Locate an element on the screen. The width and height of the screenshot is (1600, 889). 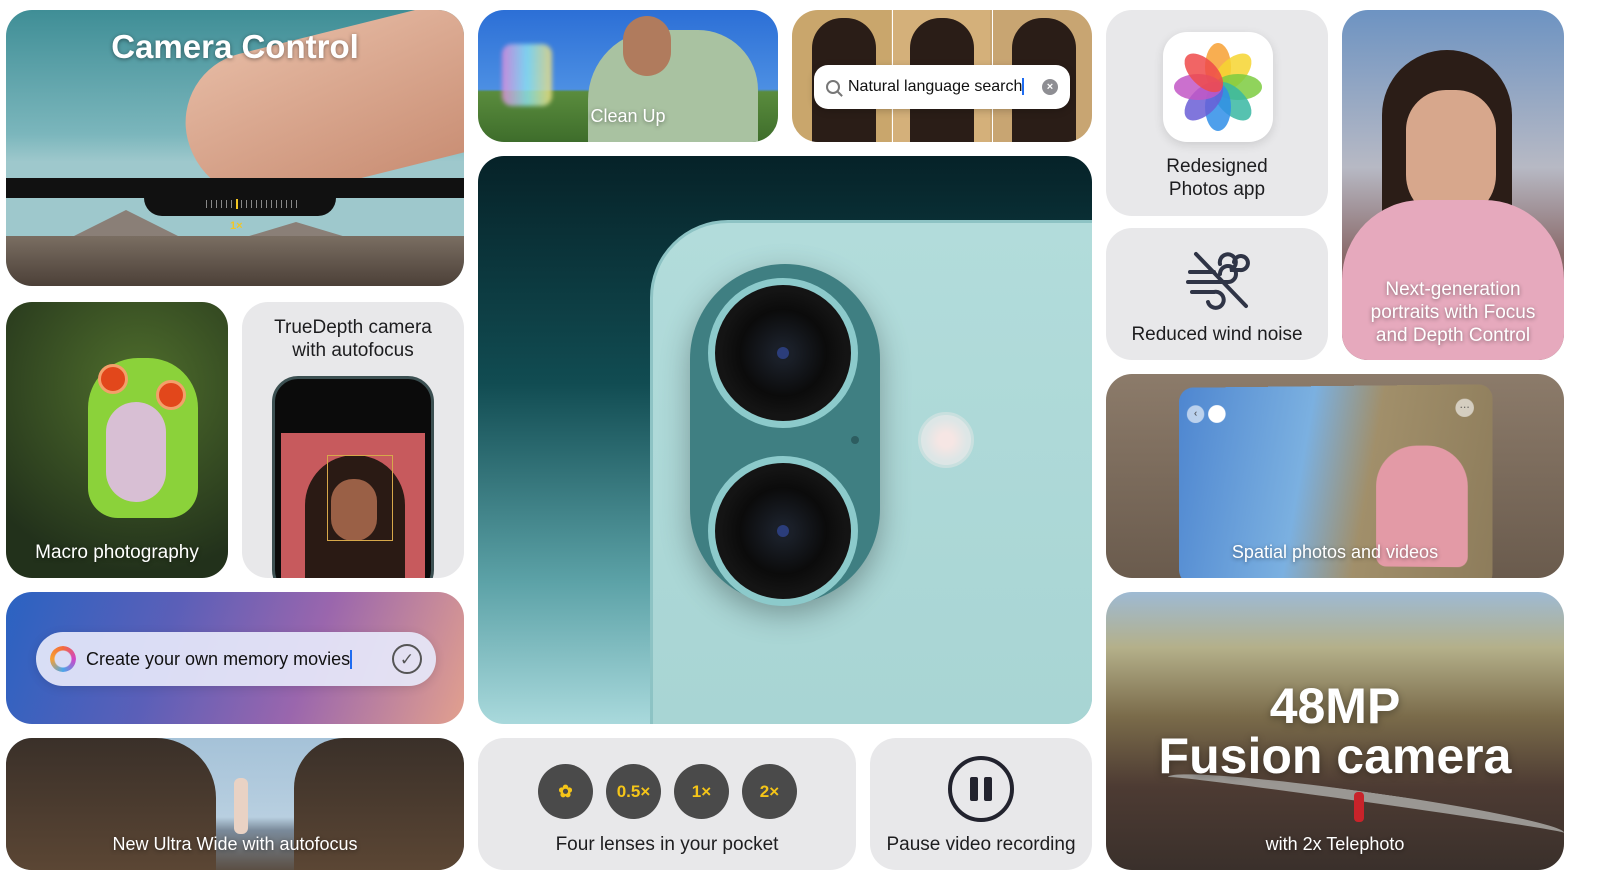
memory-prompt-field: Create your own memory movies ✓ is located at coordinates (236, 659).